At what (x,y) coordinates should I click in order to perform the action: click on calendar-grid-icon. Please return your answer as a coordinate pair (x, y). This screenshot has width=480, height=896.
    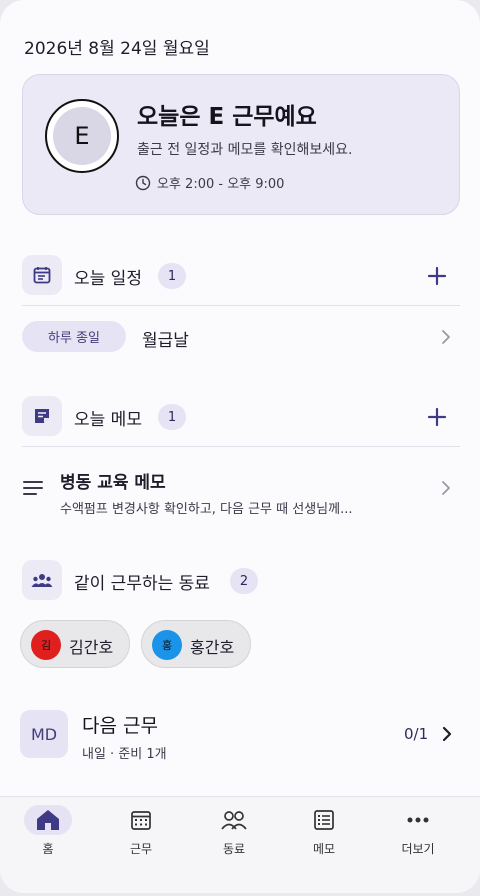
    Looking at the image, I should click on (141, 820).